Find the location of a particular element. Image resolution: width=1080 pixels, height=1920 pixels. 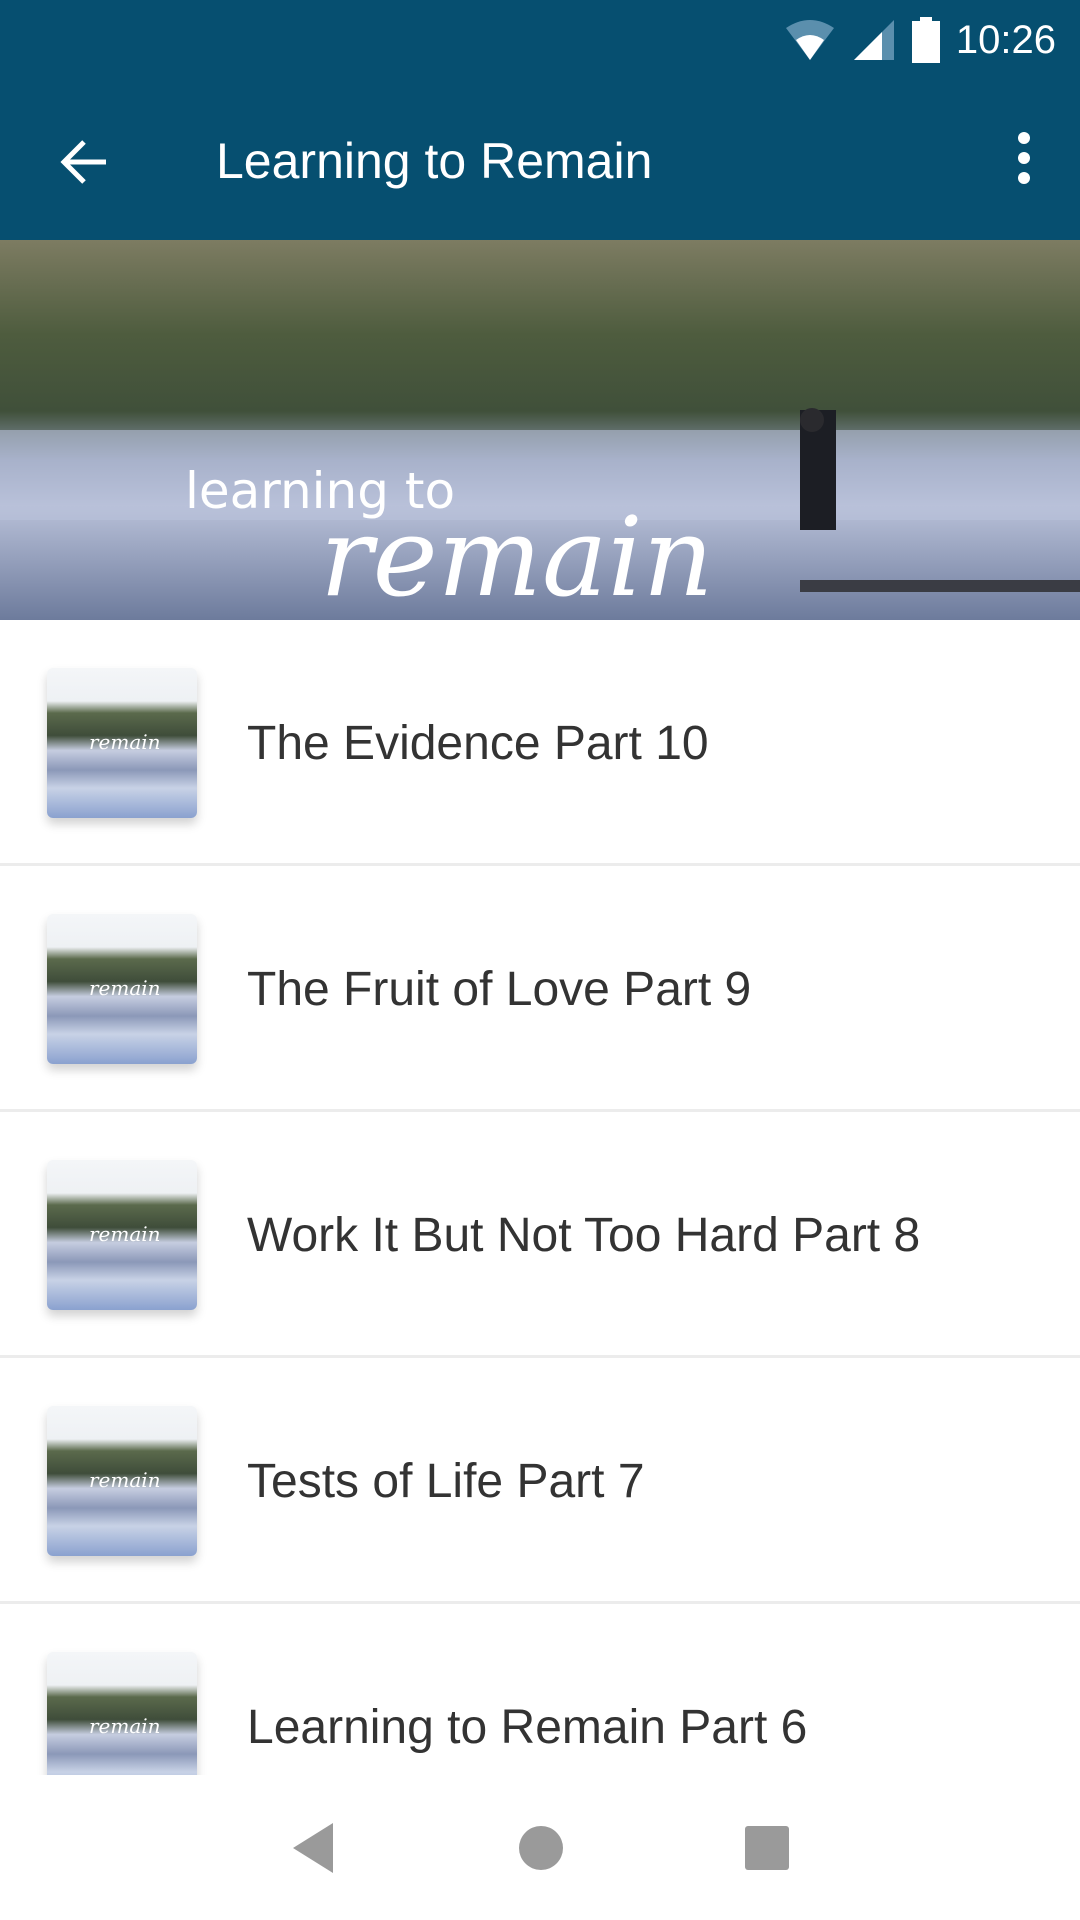

banner-image: learning to remain is located at coordinates (540, 514).